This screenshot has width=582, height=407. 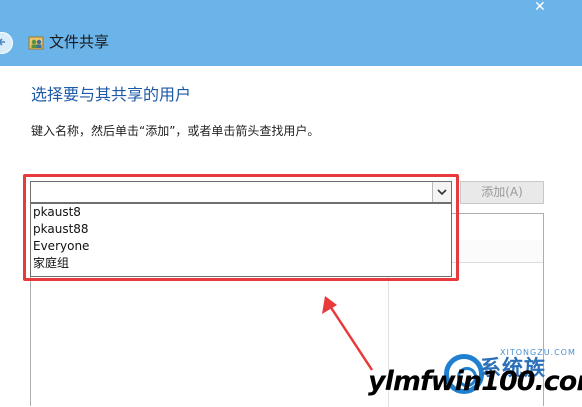 I want to click on users-share-icon, so click(x=36, y=43).